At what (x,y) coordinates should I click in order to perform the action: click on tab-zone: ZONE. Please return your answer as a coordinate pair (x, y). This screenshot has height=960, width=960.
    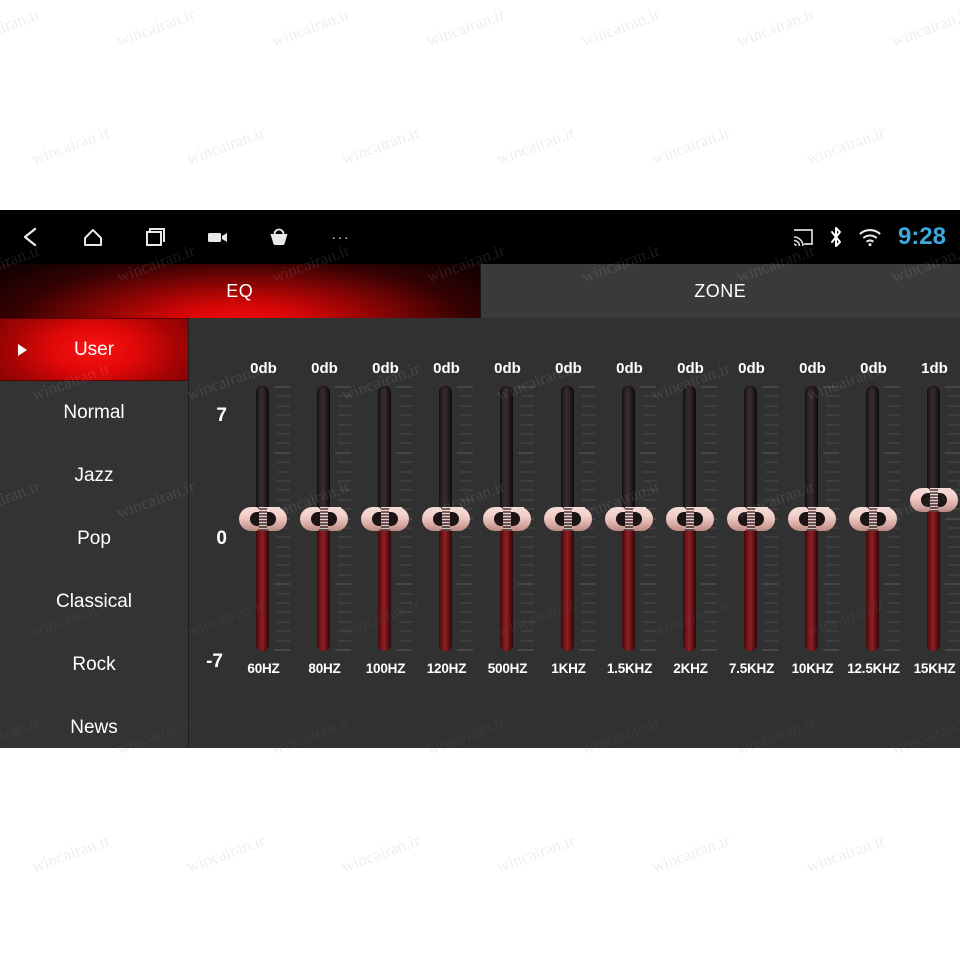
    Looking at the image, I should click on (719, 291).